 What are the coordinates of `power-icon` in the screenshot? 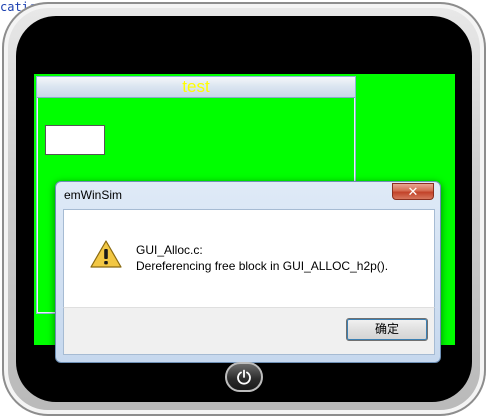 It's located at (244, 377).